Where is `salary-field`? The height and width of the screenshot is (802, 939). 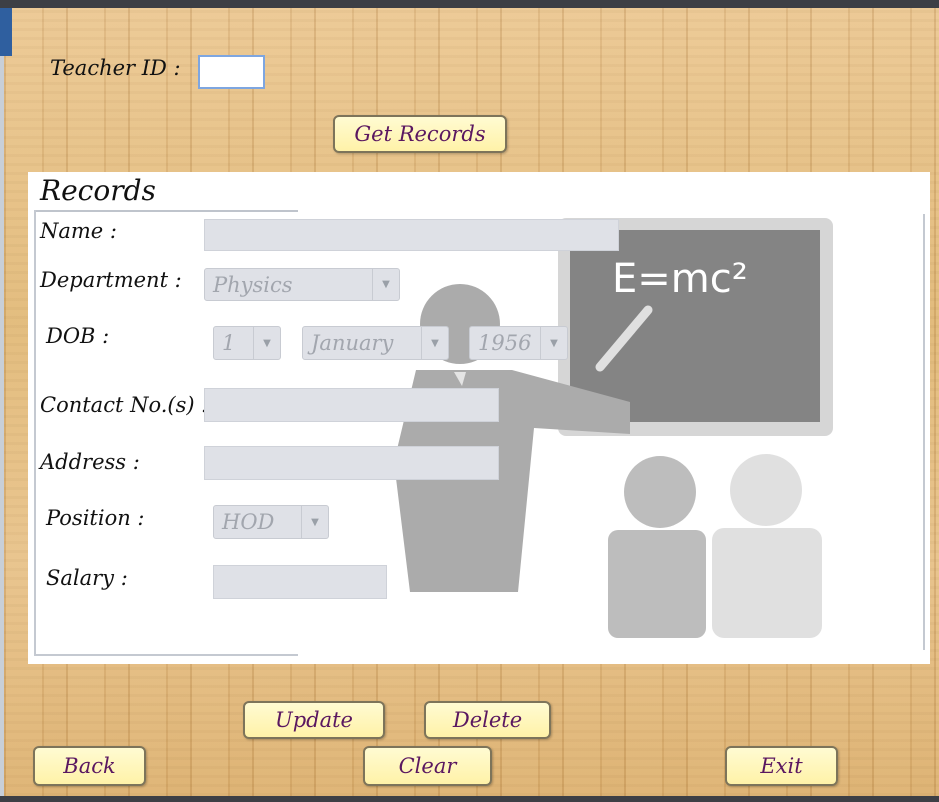
salary-field is located at coordinates (300, 582).